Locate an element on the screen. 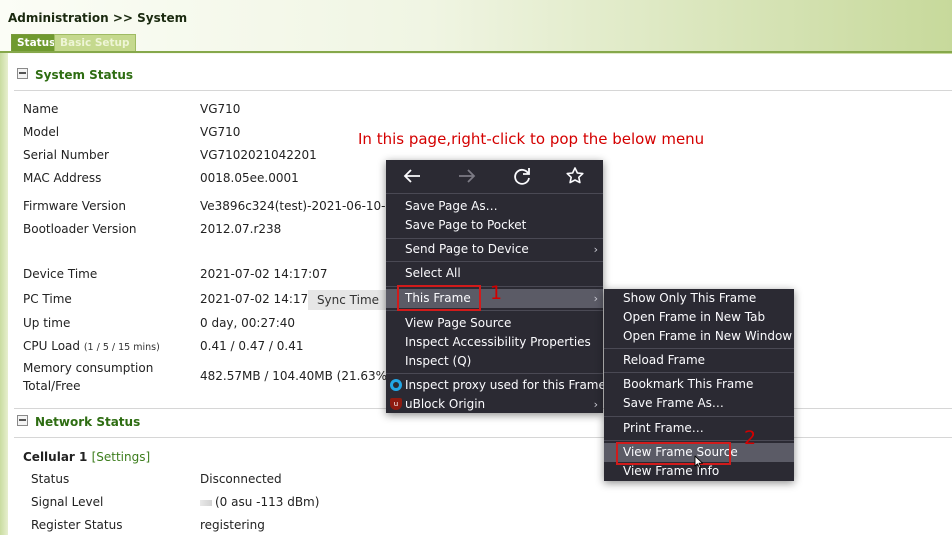 This screenshot has width=952, height=535. submenu-item-bookmark-frame: Bookmark This Frame is located at coordinates (699, 384).